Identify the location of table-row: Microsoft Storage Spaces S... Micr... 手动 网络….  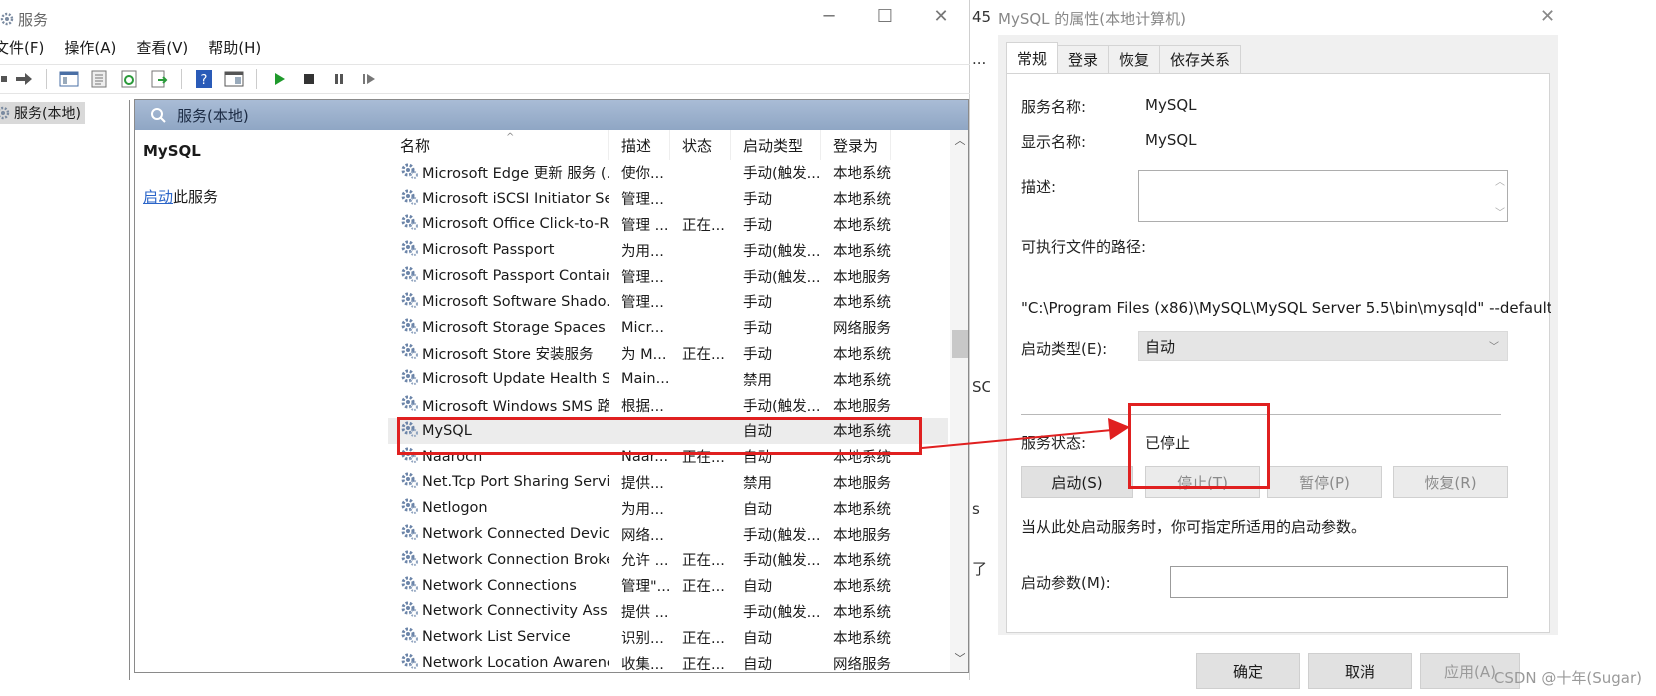
(668, 328).